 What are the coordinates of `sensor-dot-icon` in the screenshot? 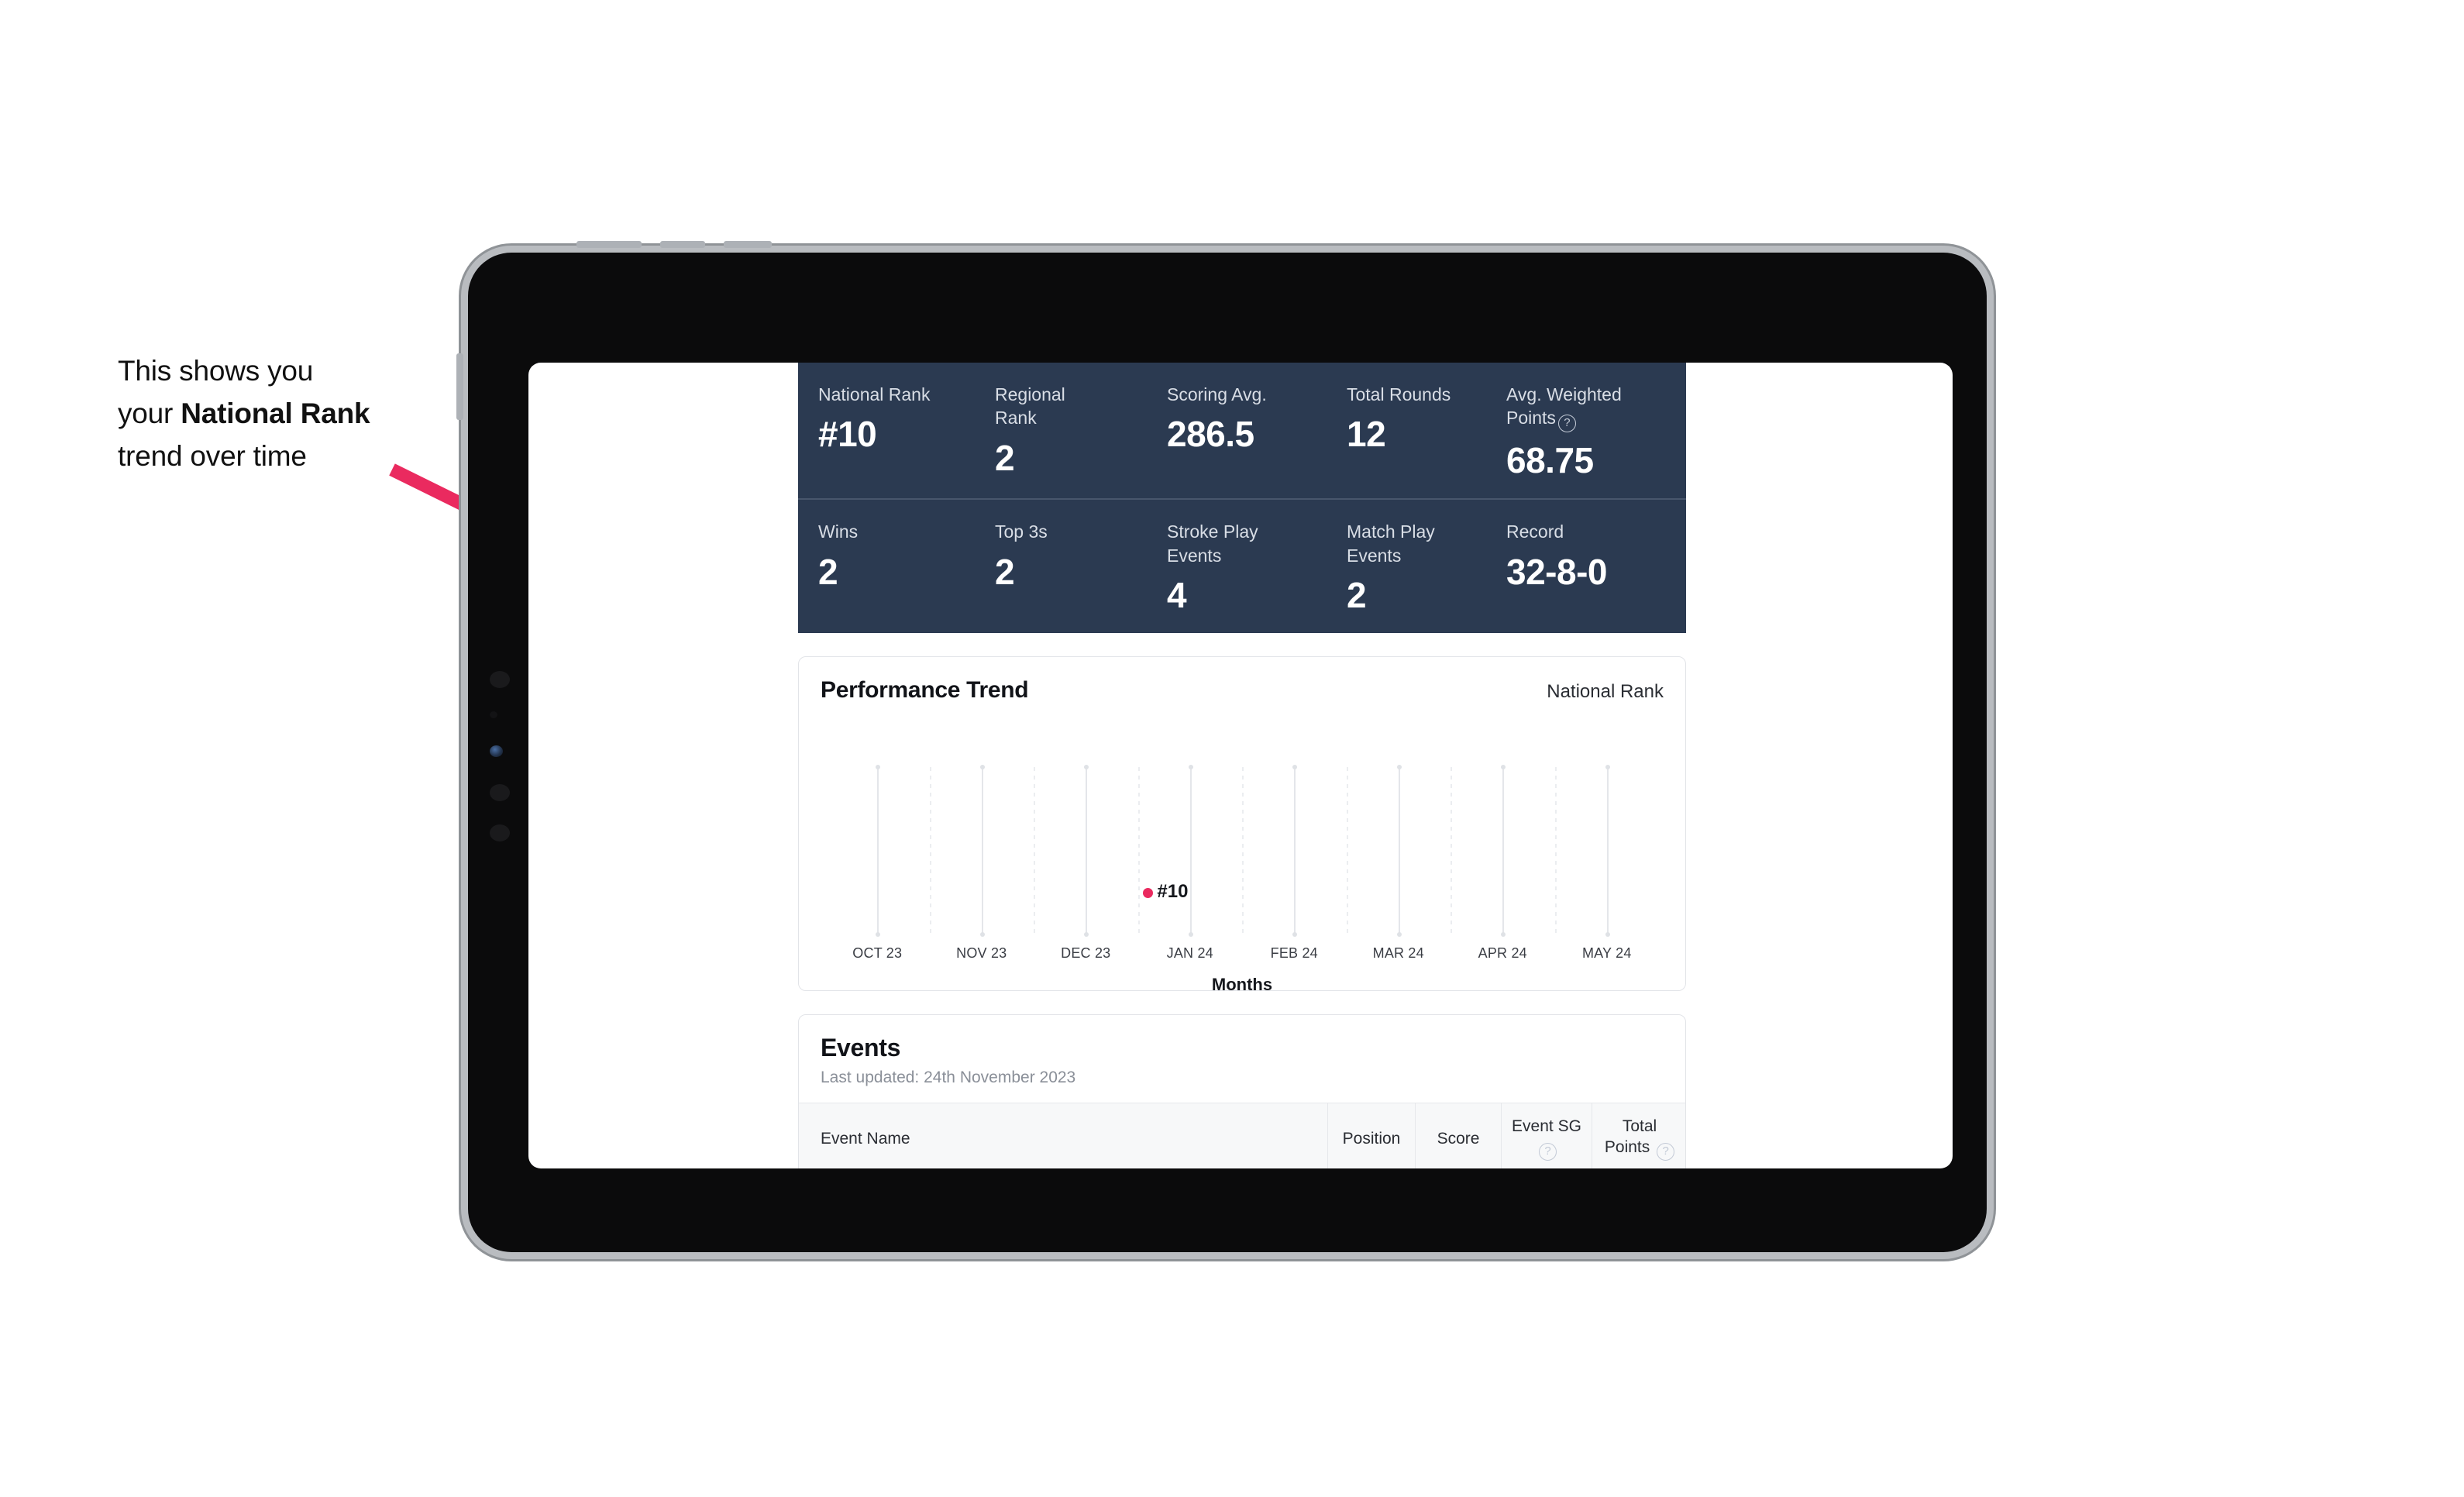 It's located at (493, 714).